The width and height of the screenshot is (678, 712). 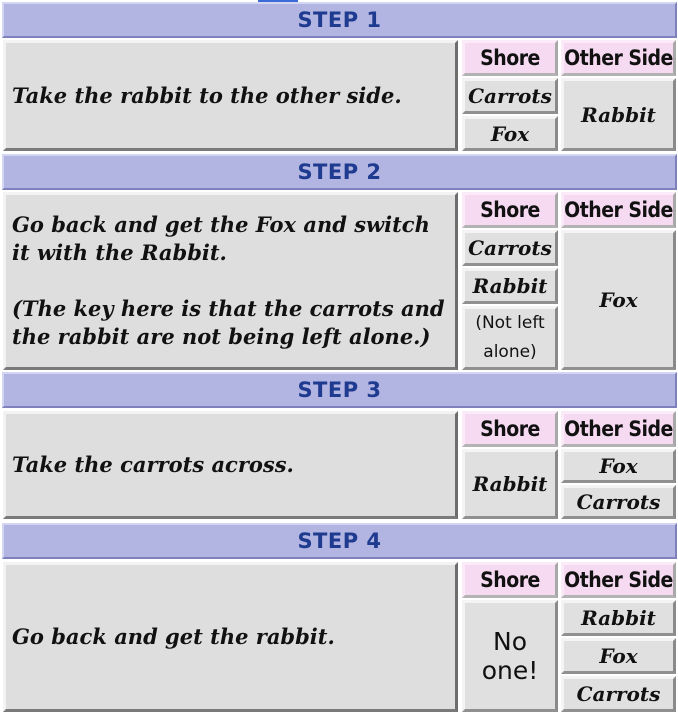 What do you see at coordinates (207, 95) in the screenshot?
I see `step-1-description: Take the rabbit to the other side.` at bounding box center [207, 95].